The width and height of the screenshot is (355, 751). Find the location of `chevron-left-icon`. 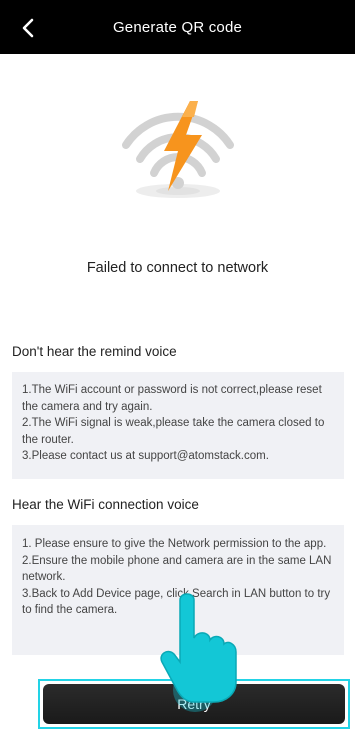

chevron-left-icon is located at coordinates (28, 28).